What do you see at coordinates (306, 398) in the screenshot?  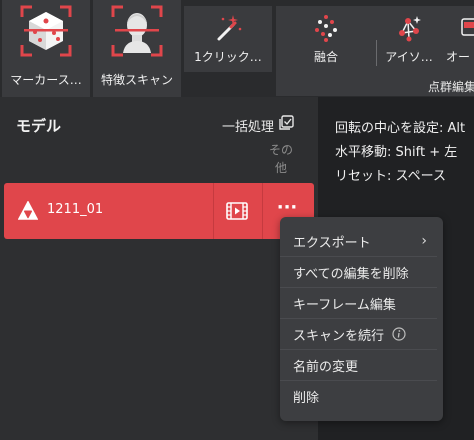 I see `menu-item-label: 削除` at bounding box center [306, 398].